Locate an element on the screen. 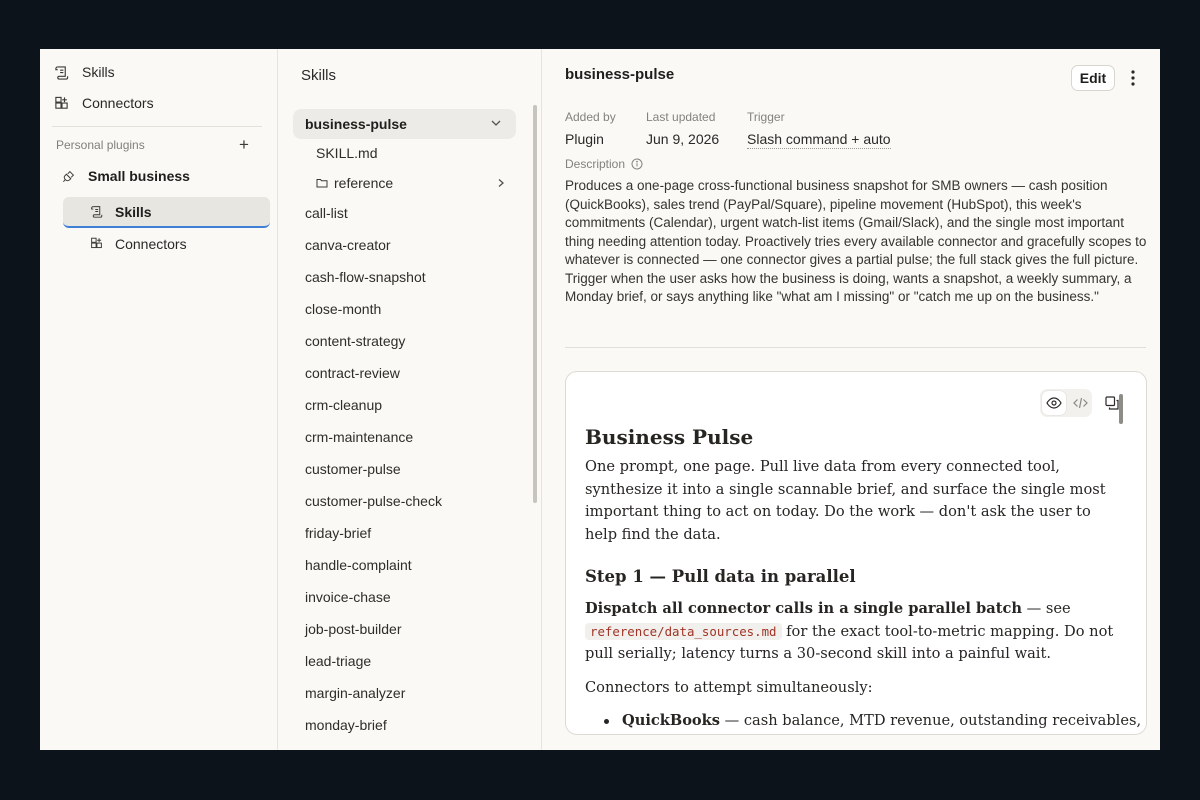 The height and width of the screenshot is (800, 1200). code-icon is located at coordinates (1080, 403).